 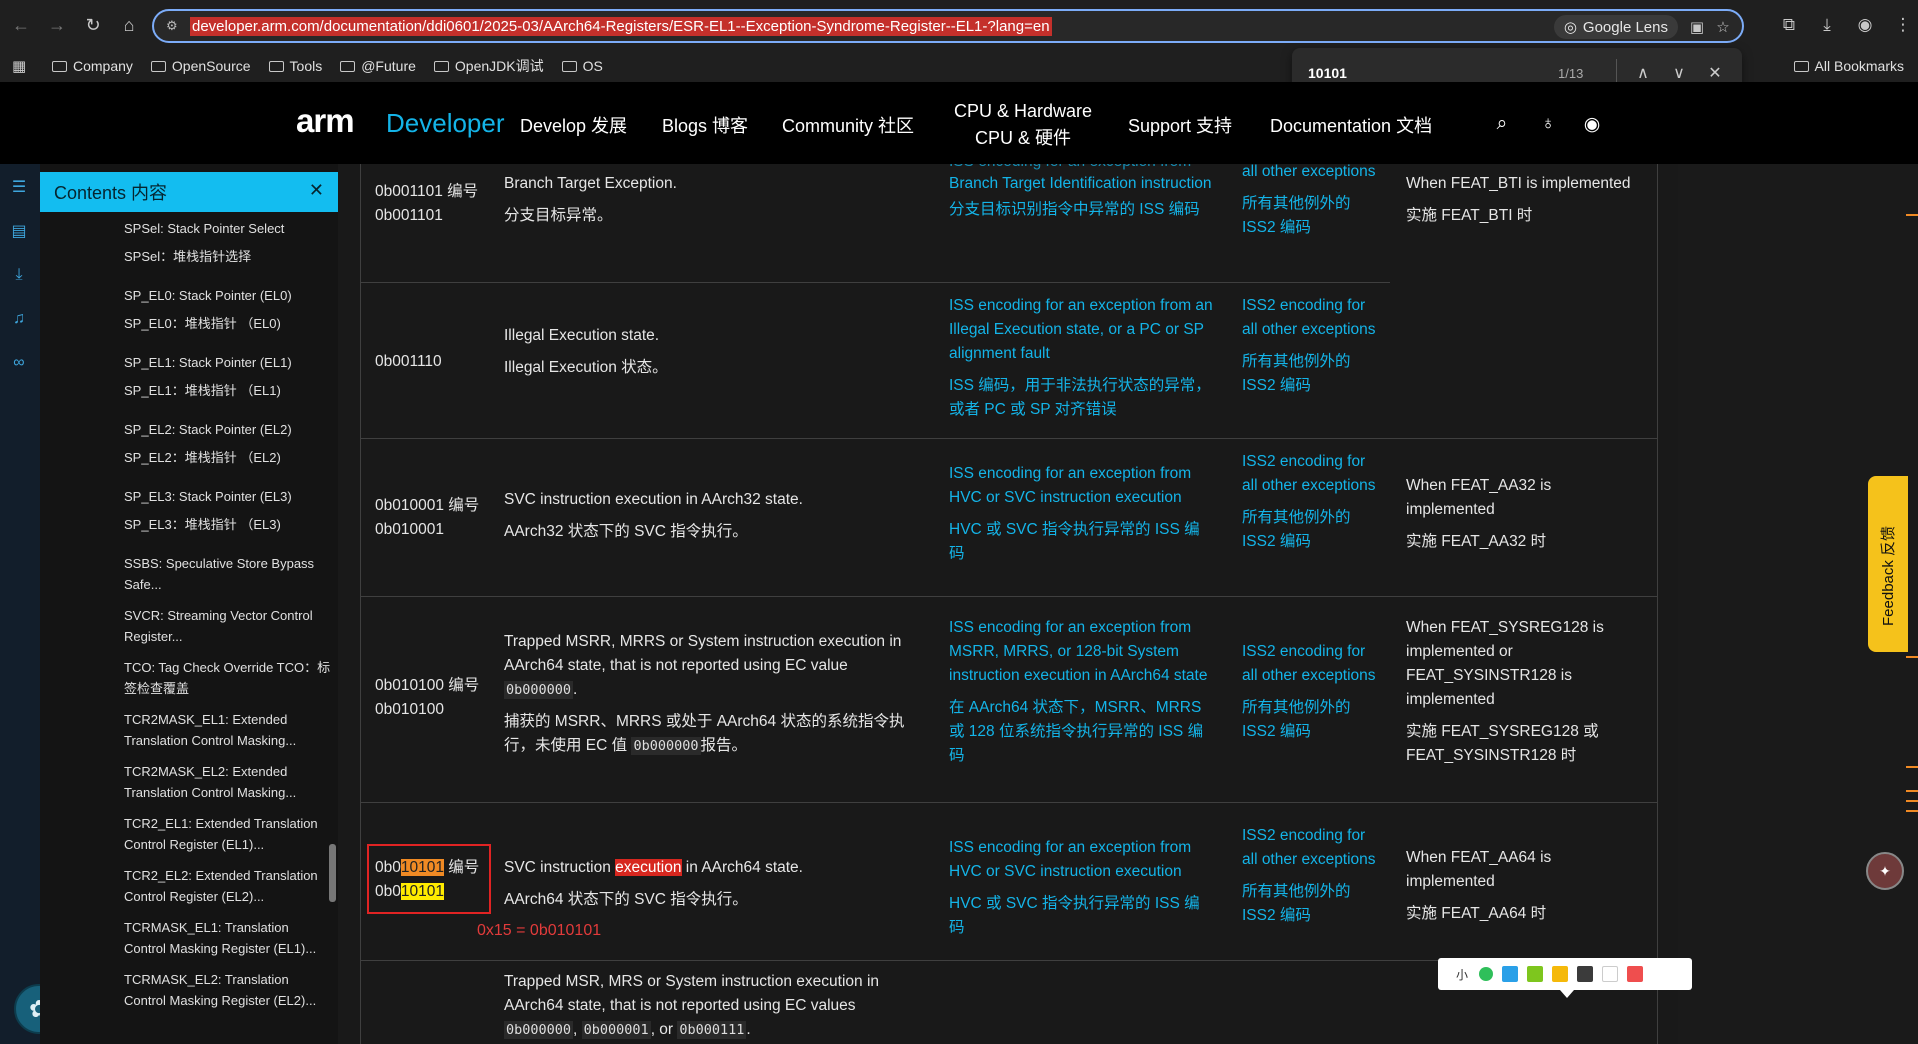 What do you see at coordinates (332, 873) in the screenshot?
I see `contents-scrollbar` at bounding box center [332, 873].